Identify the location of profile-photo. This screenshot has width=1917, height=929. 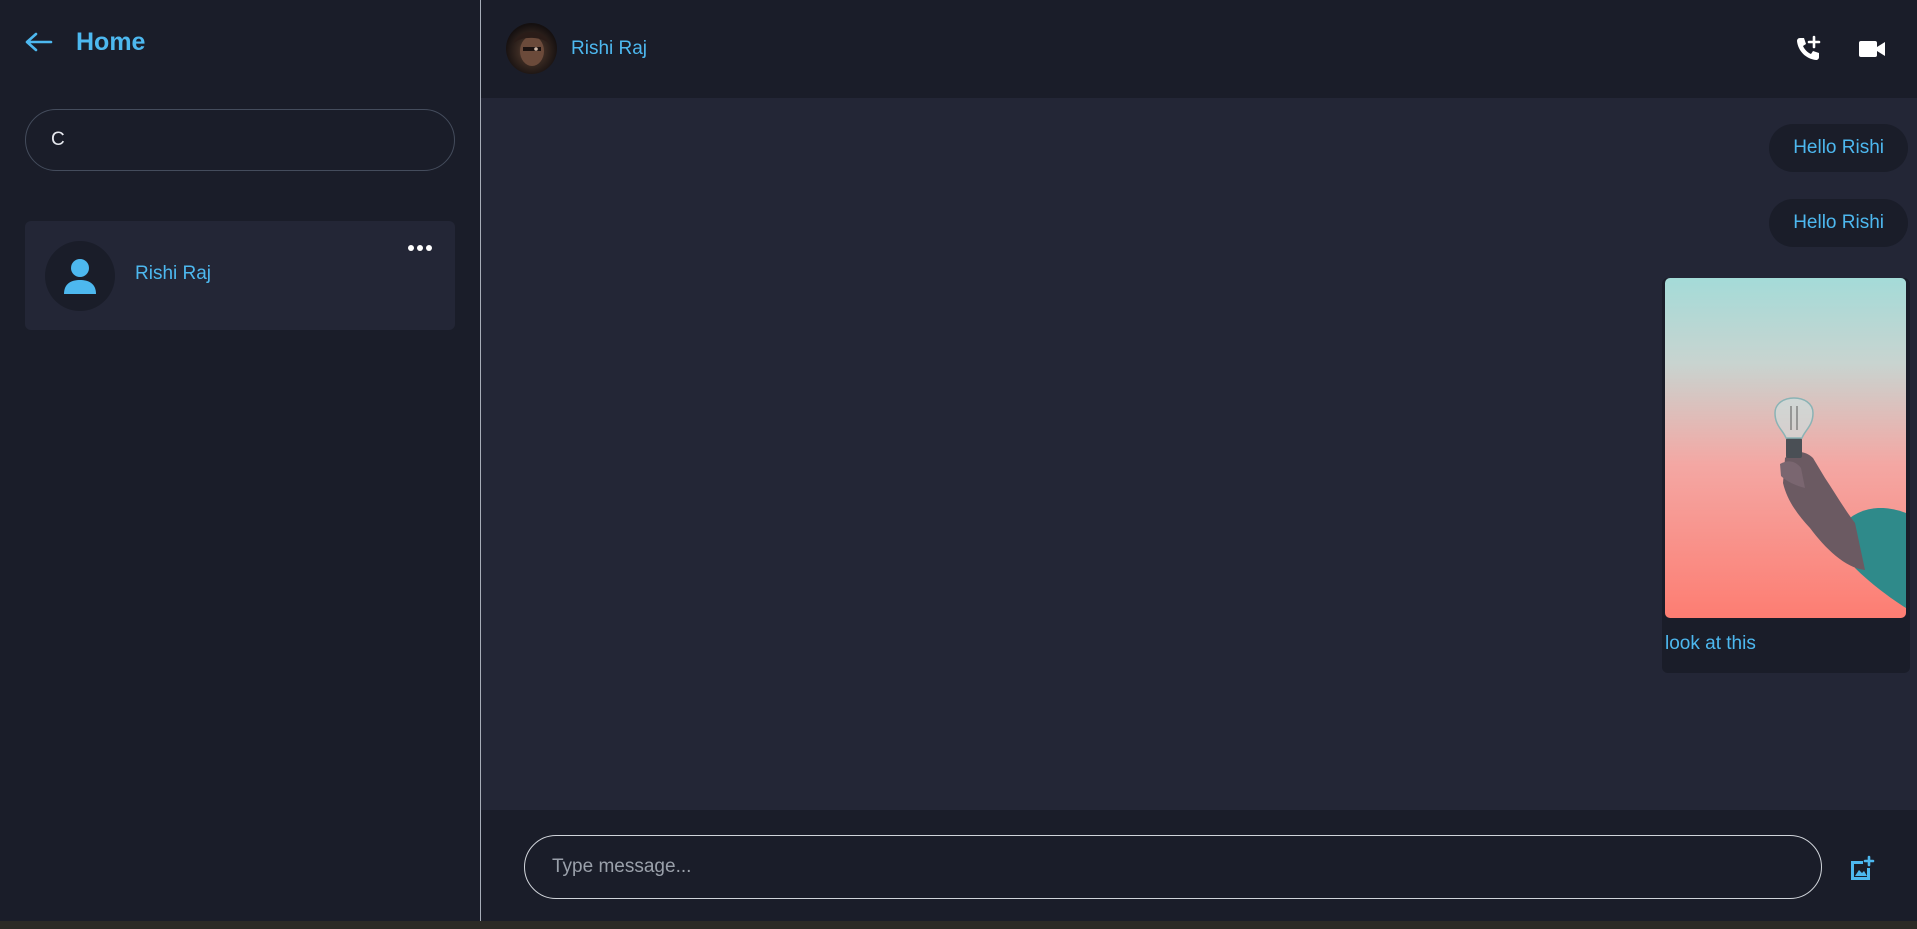
(532, 49).